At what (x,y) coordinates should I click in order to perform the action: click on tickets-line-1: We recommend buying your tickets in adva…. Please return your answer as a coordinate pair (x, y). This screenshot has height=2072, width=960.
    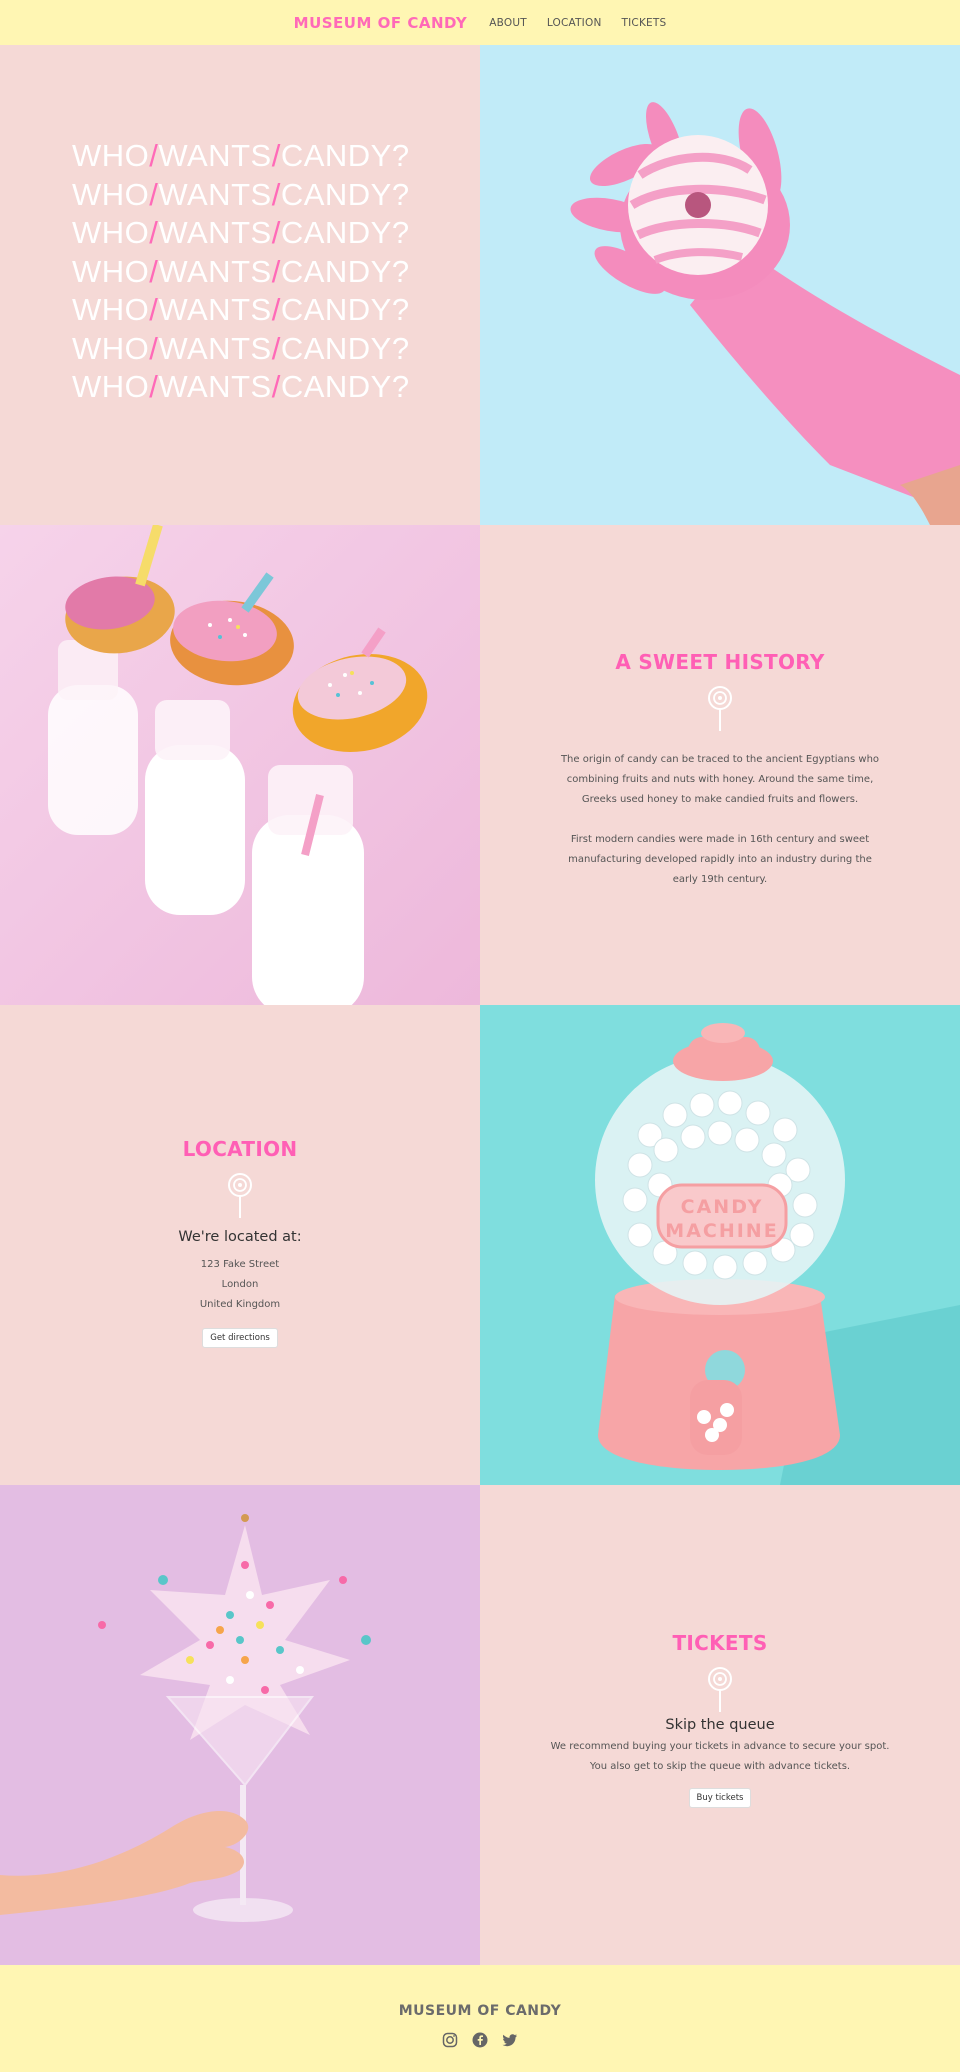
    Looking at the image, I should click on (720, 1746).